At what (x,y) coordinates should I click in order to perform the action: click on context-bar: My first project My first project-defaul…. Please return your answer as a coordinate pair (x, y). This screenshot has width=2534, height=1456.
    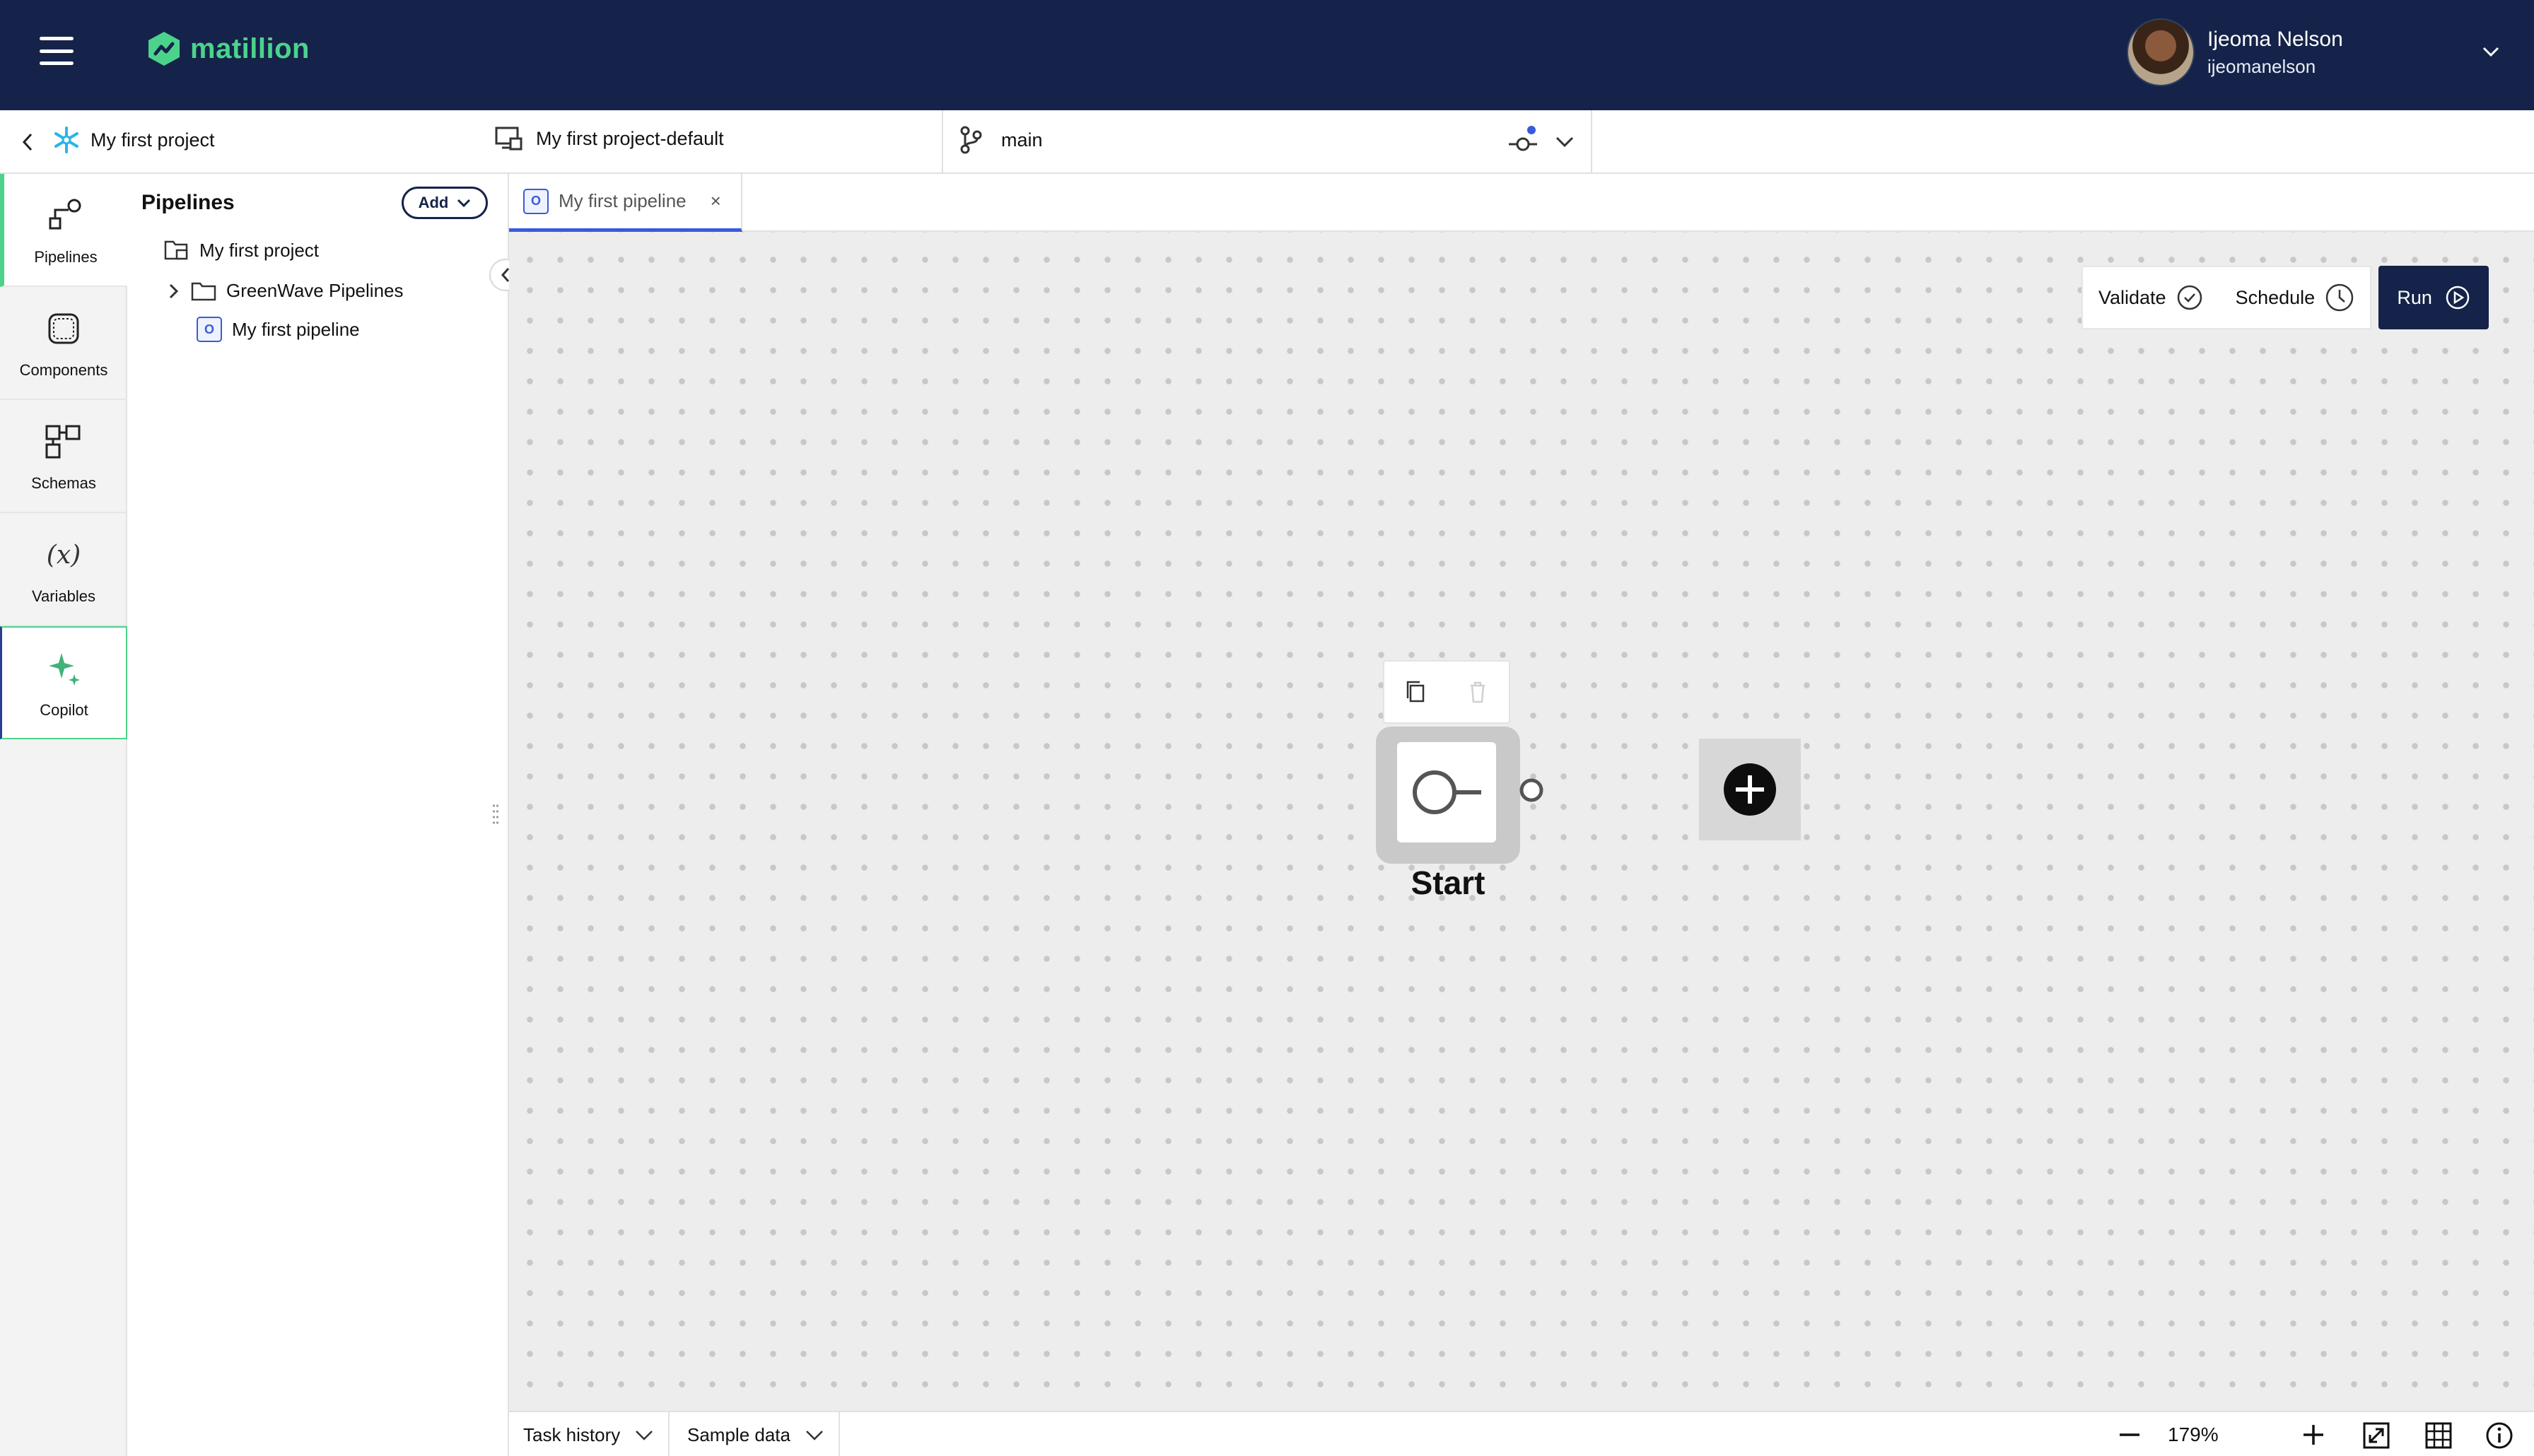
    Looking at the image, I should click on (1267, 142).